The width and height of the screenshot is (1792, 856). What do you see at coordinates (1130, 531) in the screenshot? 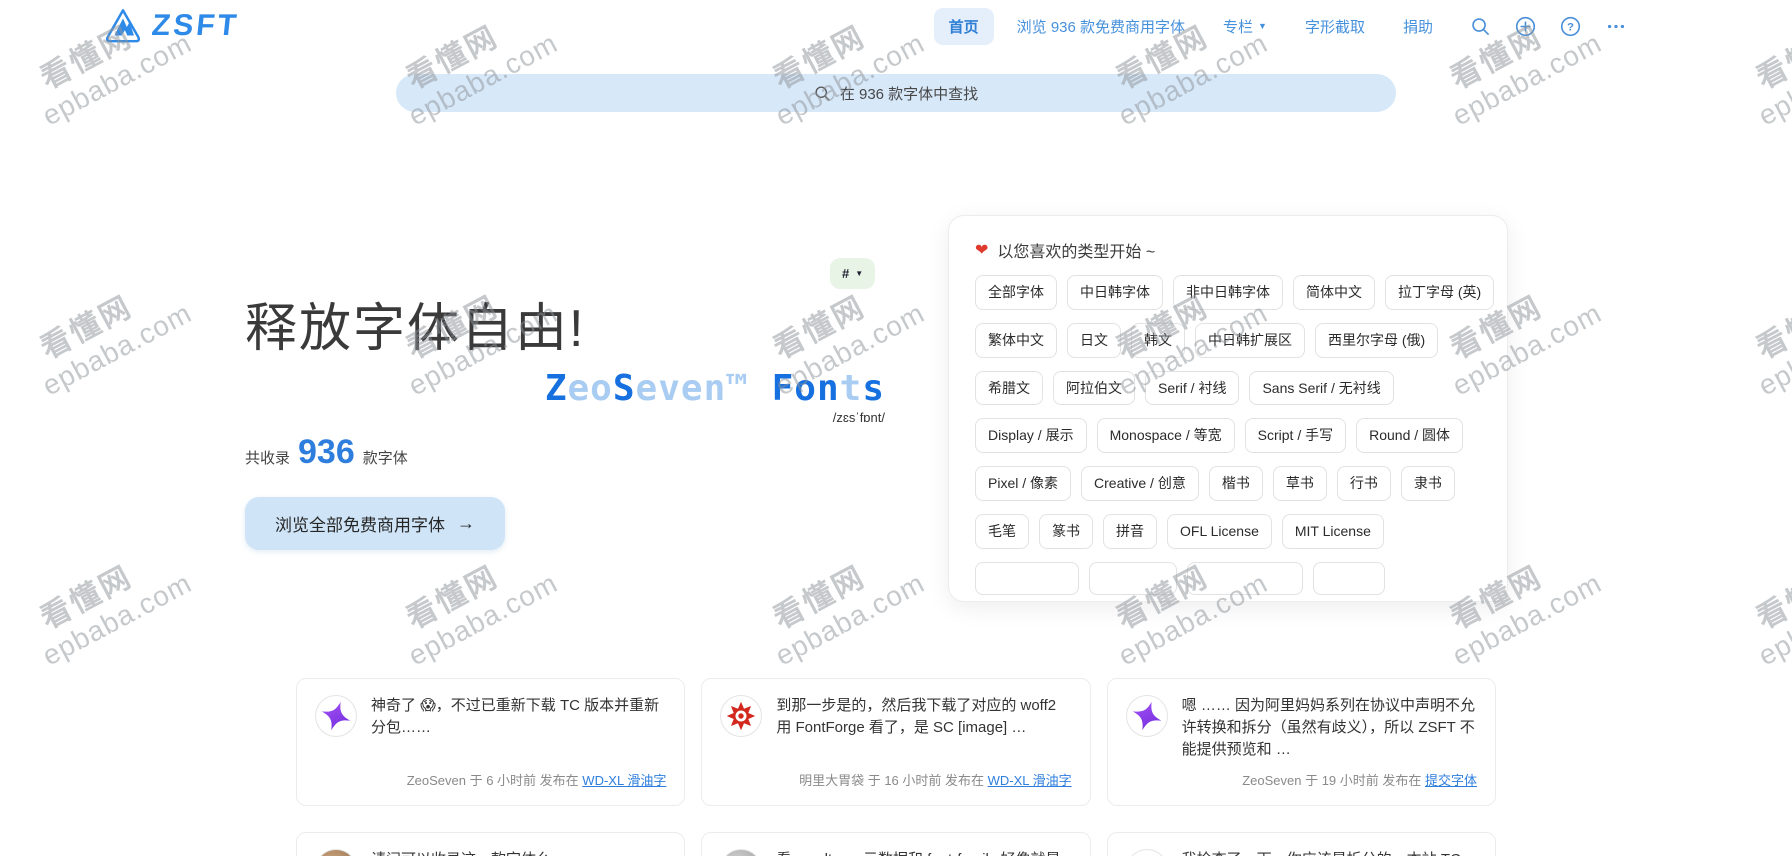
I see `tag-拼音: 拼音` at bounding box center [1130, 531].